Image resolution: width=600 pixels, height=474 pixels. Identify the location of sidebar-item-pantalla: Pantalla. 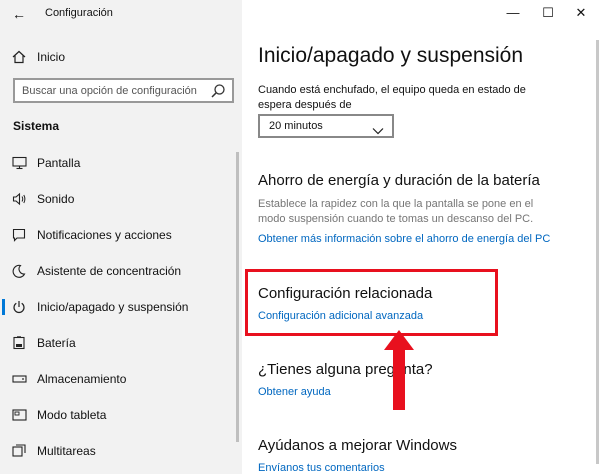
(121, 163).